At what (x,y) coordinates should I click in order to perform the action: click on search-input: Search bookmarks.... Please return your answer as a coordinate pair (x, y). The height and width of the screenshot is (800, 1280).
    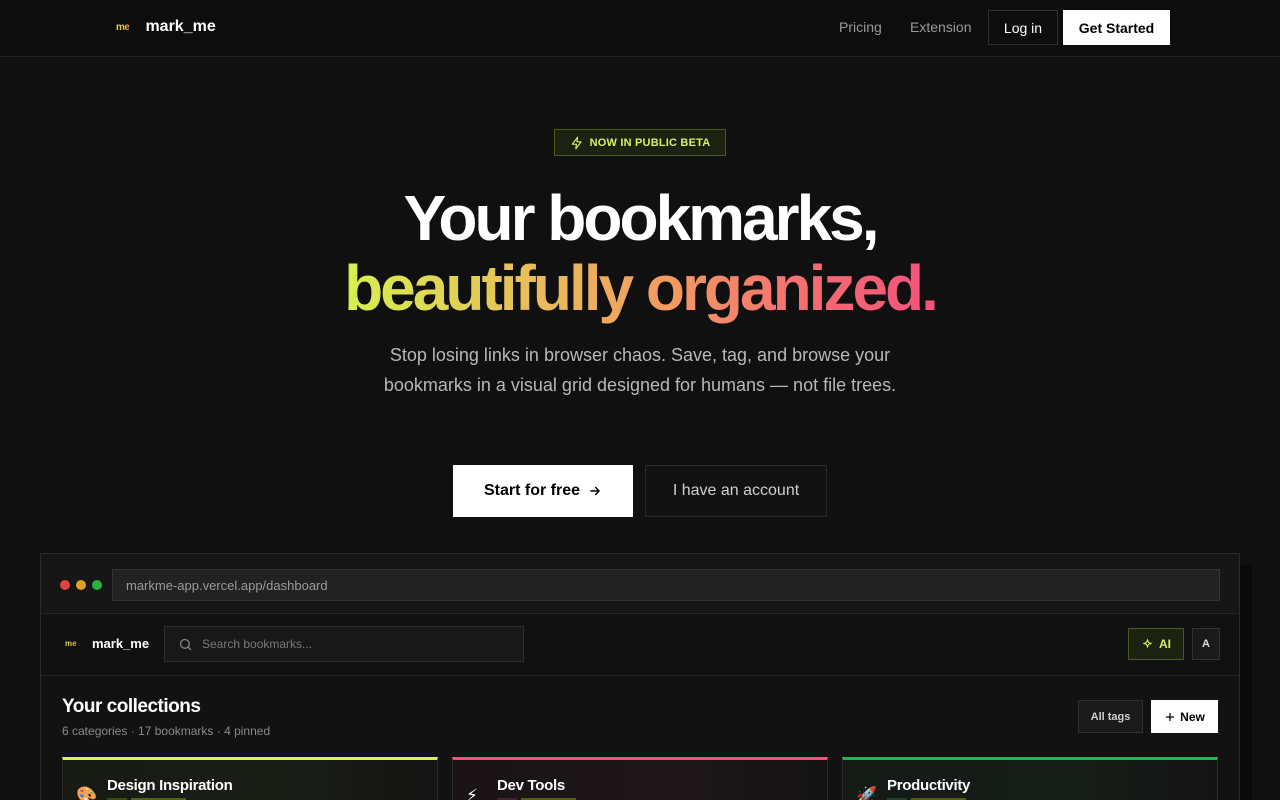
    Looking at the image, I should click on (344, 644).